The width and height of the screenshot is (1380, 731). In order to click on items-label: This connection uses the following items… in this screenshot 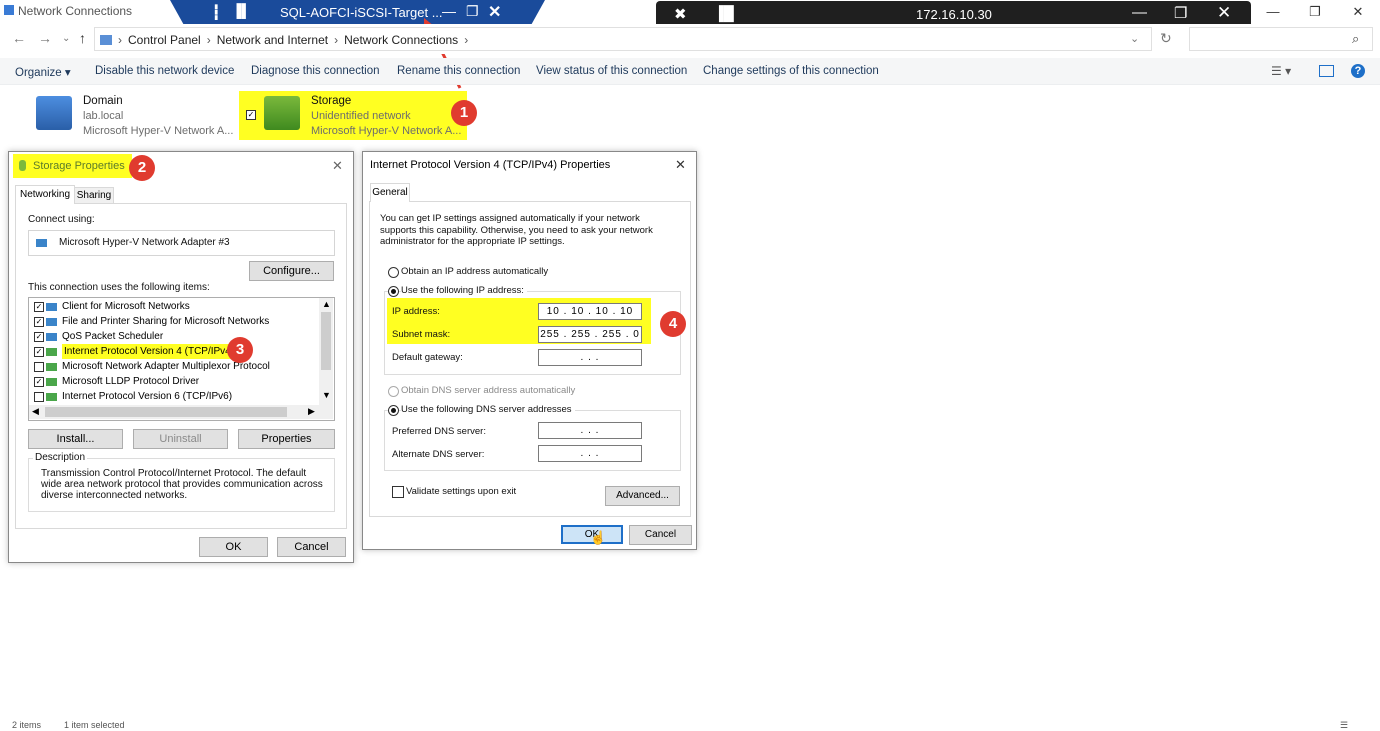, I will do `click(119, 287)`.